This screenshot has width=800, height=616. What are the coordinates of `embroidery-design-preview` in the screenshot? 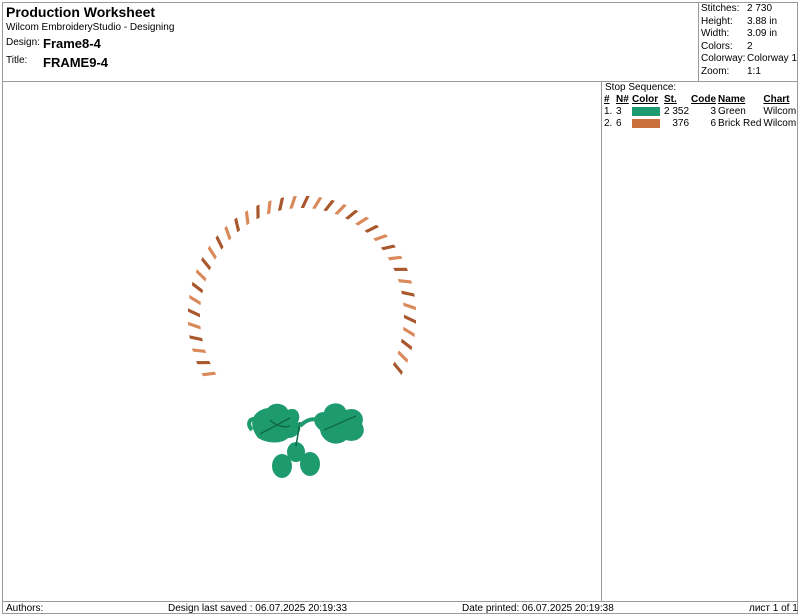 It's located at (302, 336).